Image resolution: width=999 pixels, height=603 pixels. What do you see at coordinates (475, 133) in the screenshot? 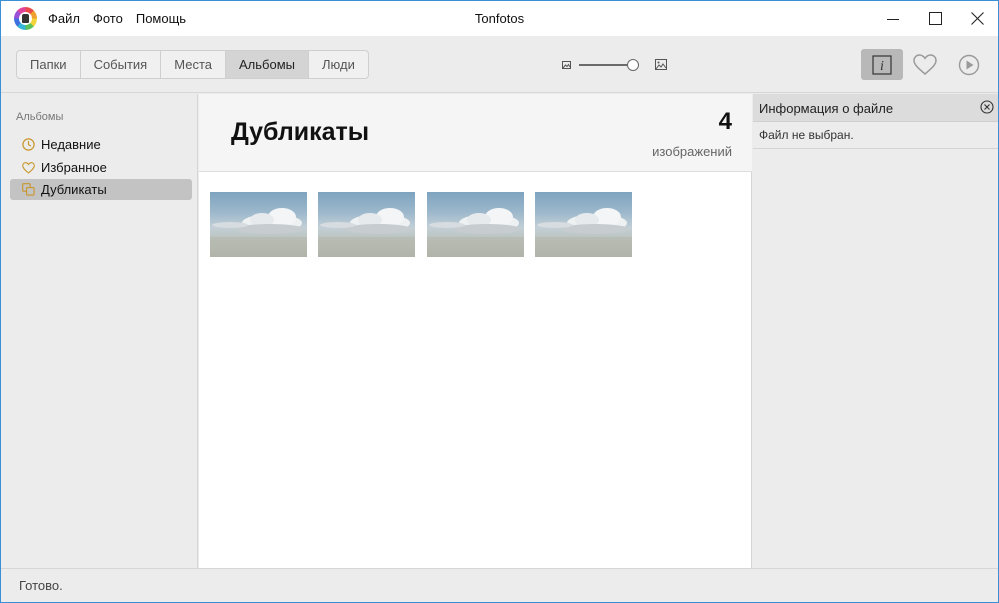
I see `album-header: Дубликаты 4 изображений` at bounding box center [475, 133].